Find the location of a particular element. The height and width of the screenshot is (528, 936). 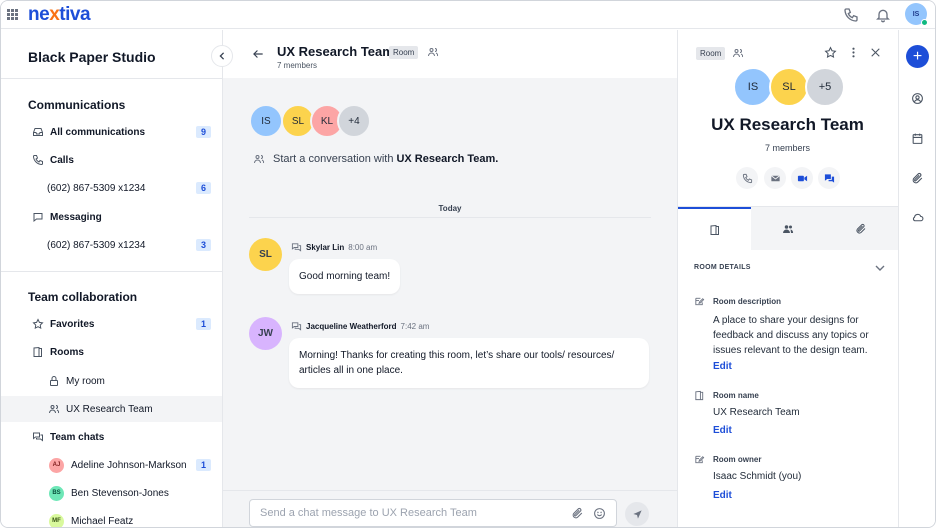

chat-button is located at coordinates (829, 178).